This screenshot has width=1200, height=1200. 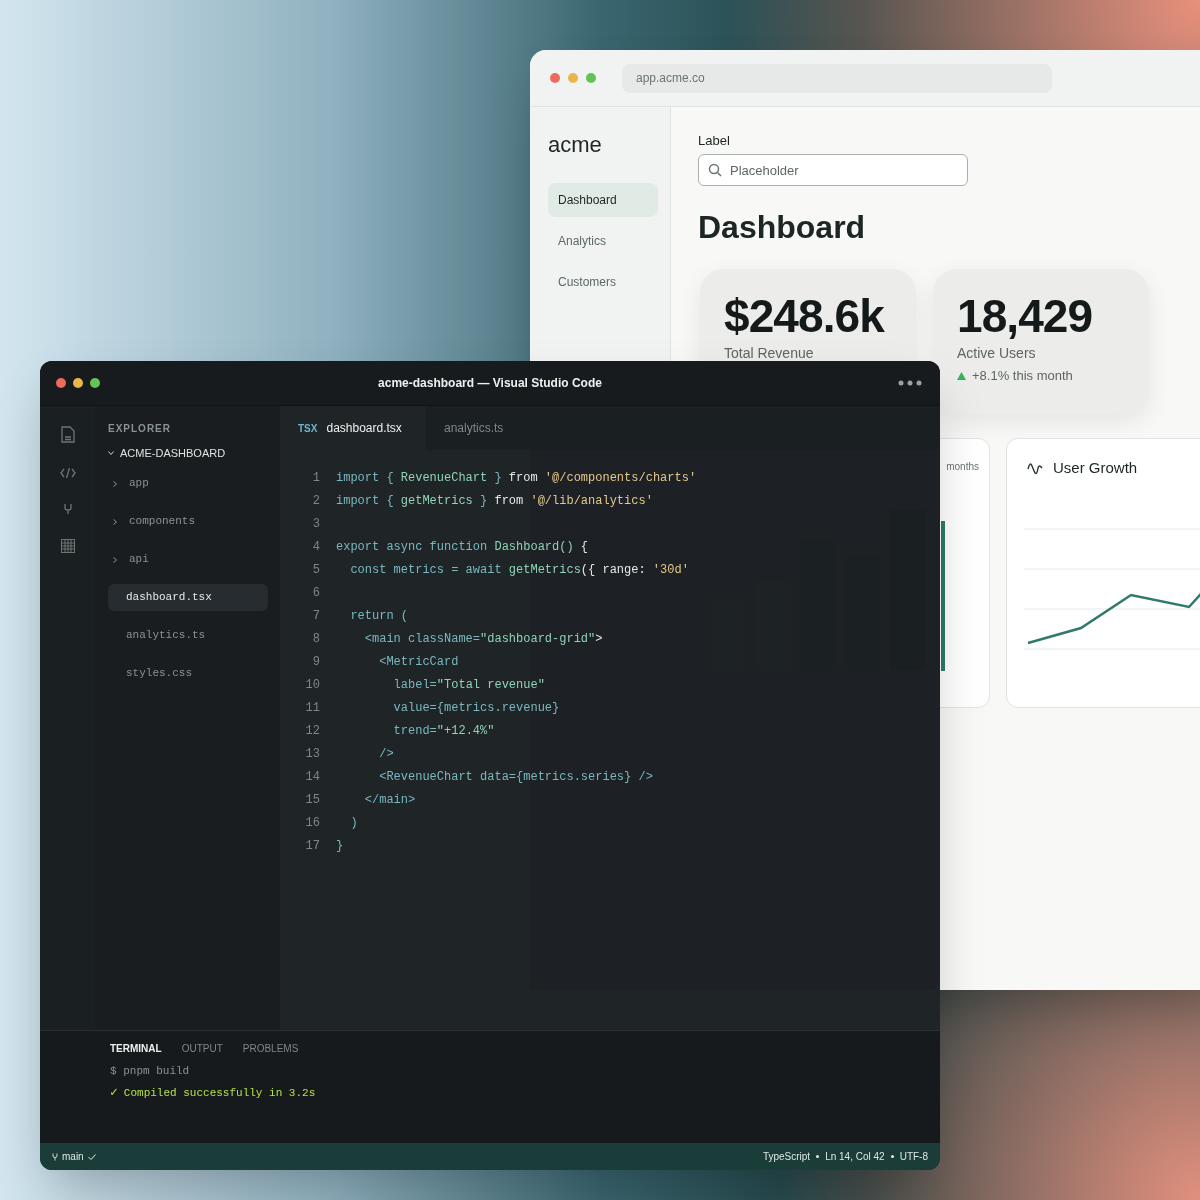 What do you see at coordinates (312, 708) in the screenshot?
I see `line-number: 11` at bounding box center [312, 708].